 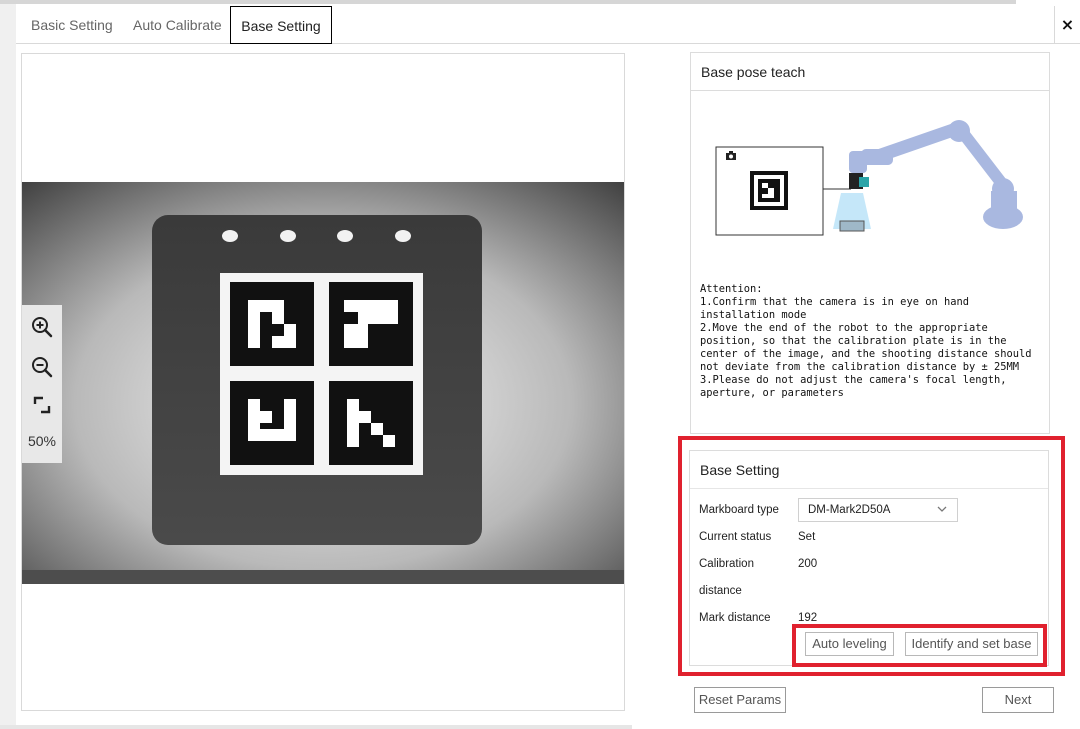 I want to click on markboard-type-value: DM-Mark2D50A, so click(x=849, y=510).